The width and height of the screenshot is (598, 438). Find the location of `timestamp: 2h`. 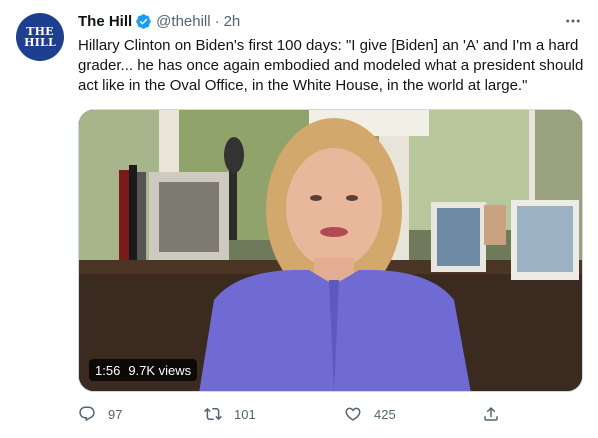

timestamp: 2h is located at coordinates (232, 21).